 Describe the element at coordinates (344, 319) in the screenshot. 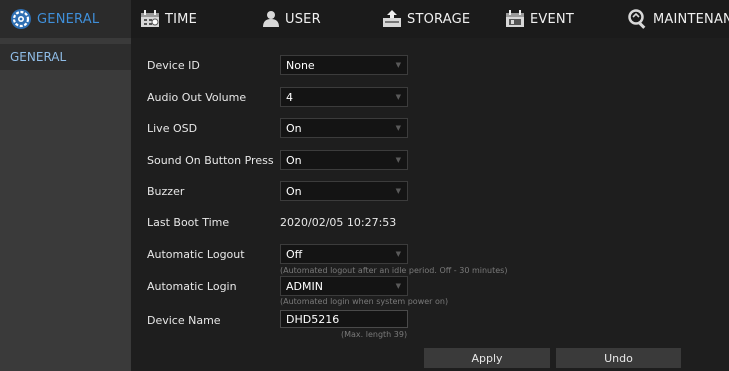

I see `device-name-input` at that location.